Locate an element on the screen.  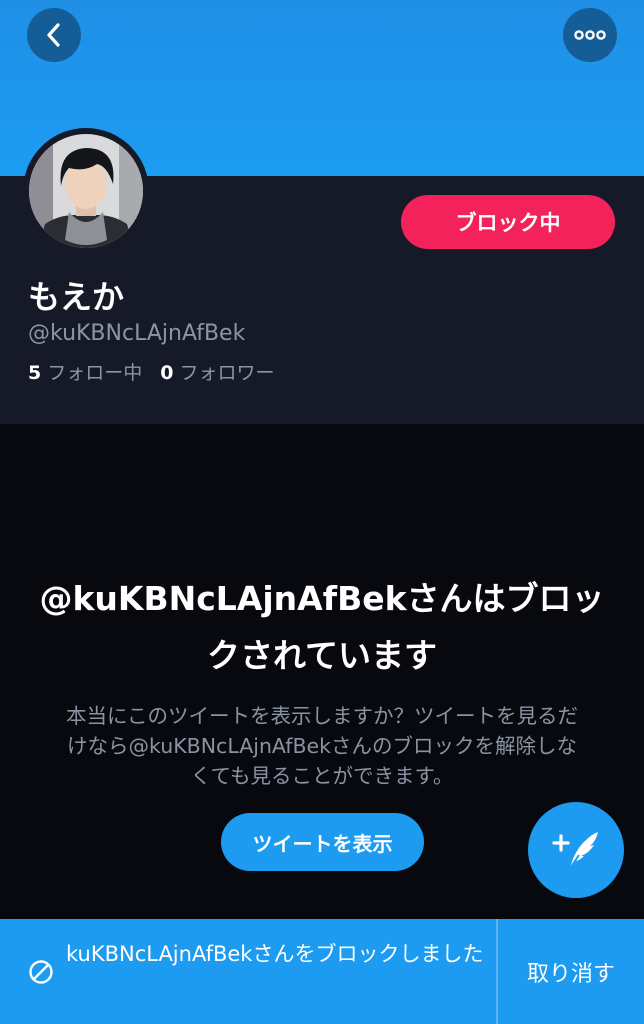
compose-tweet-button is located at coordinates (576, 850).